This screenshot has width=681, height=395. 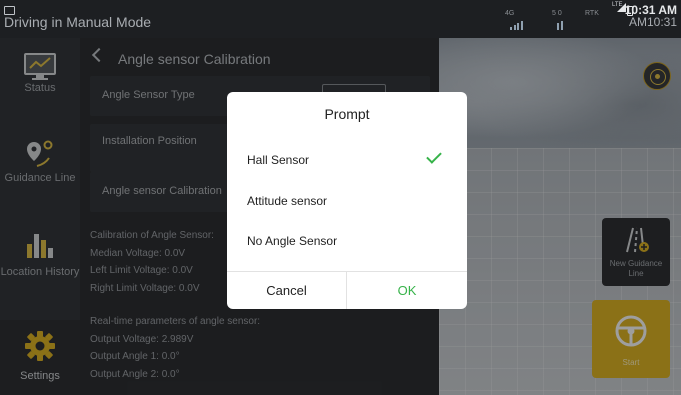 I want to click on cancel-button: Cancel, so click(x=287, y=290).